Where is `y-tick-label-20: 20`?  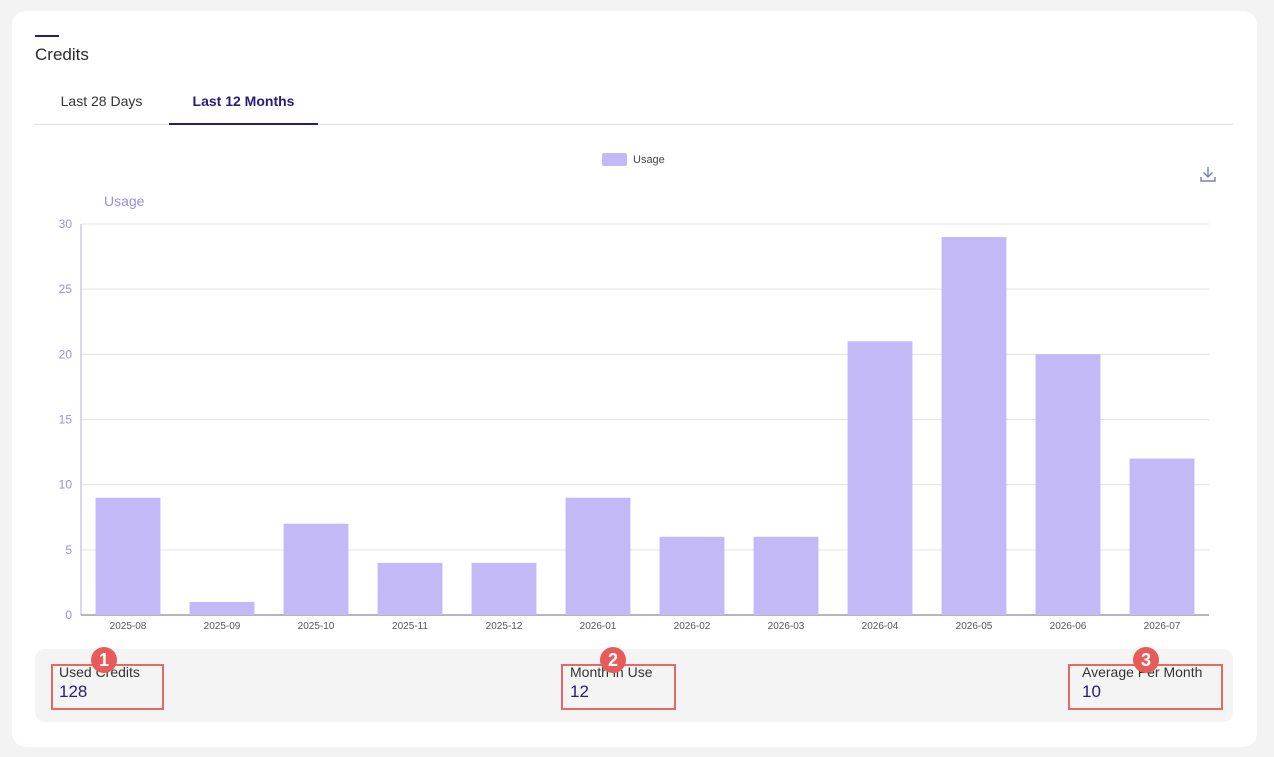
y-tick-label-20: 20 is located at coordinates (66, 354).